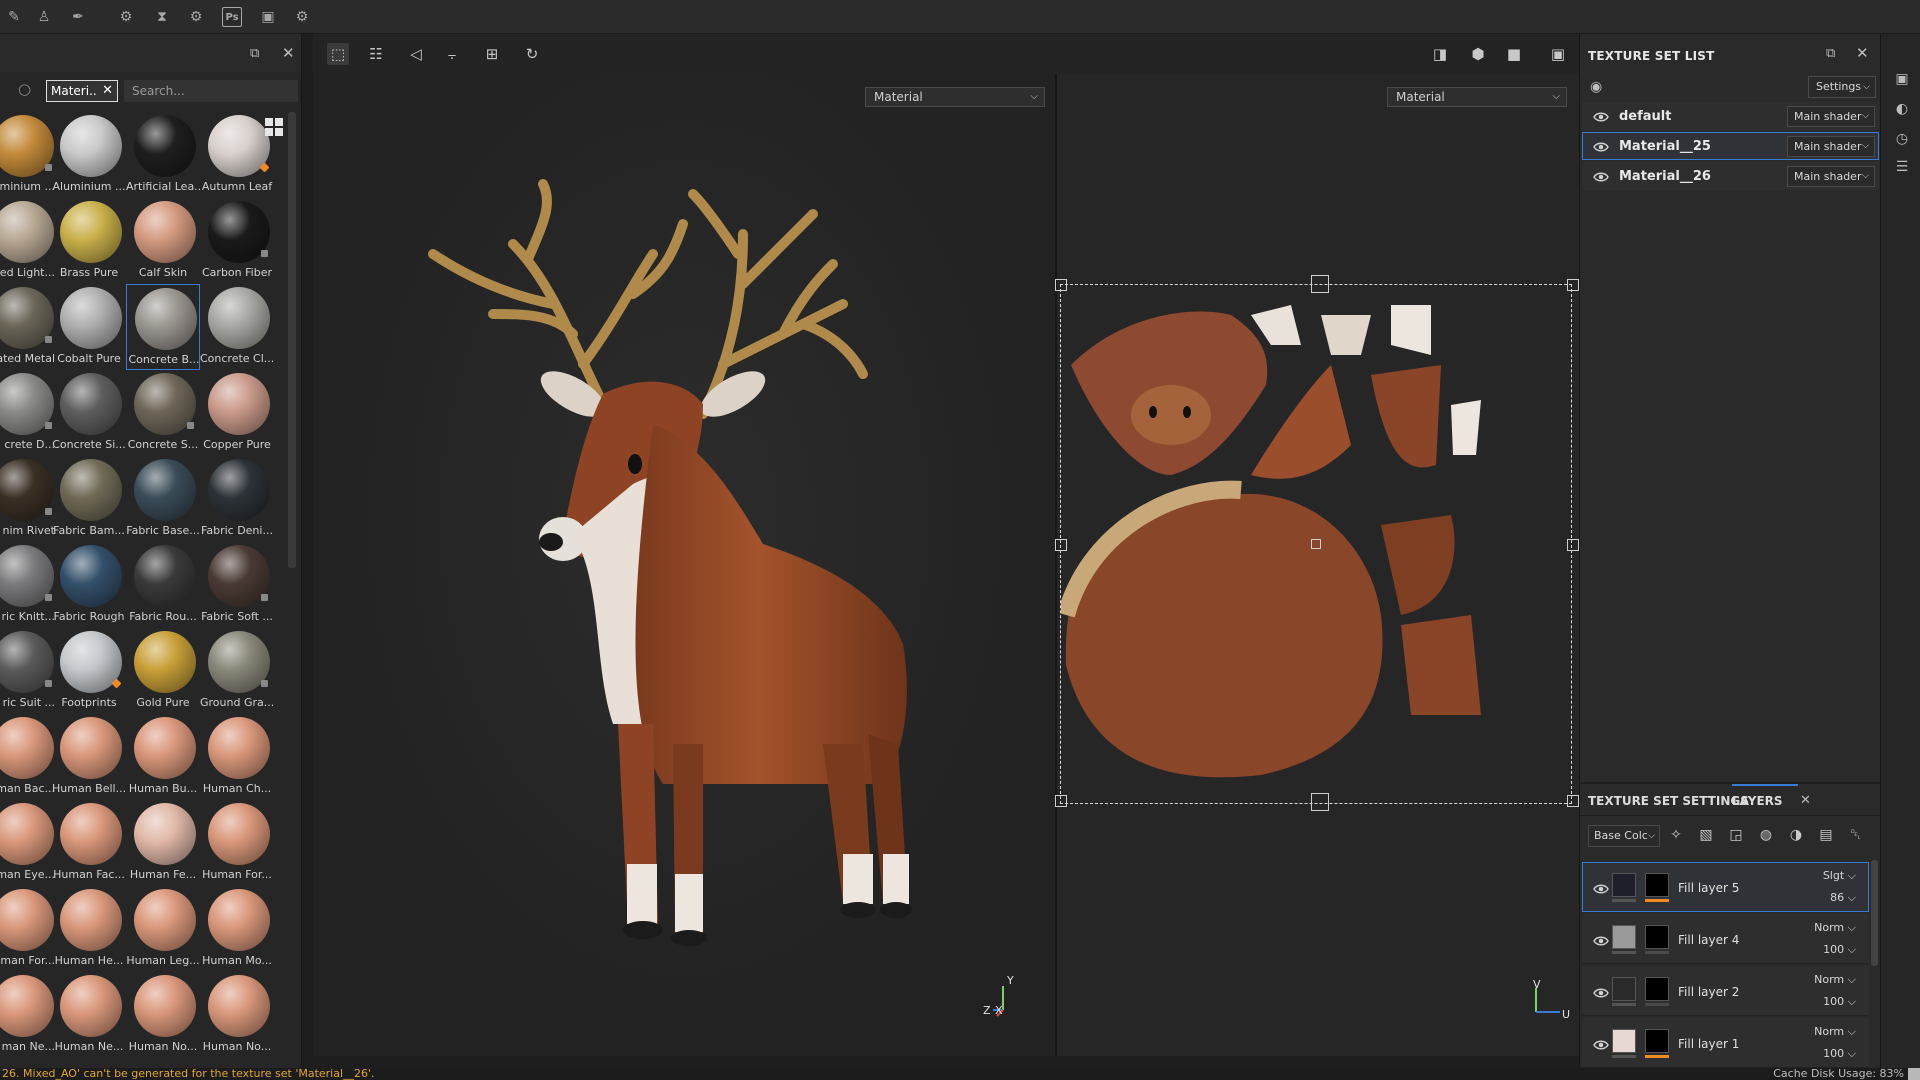  What do you see at coordinates (1736, 835) in the screenshot?
I see `add-layer-icon: ◲` at bounding box center [1736, 835].